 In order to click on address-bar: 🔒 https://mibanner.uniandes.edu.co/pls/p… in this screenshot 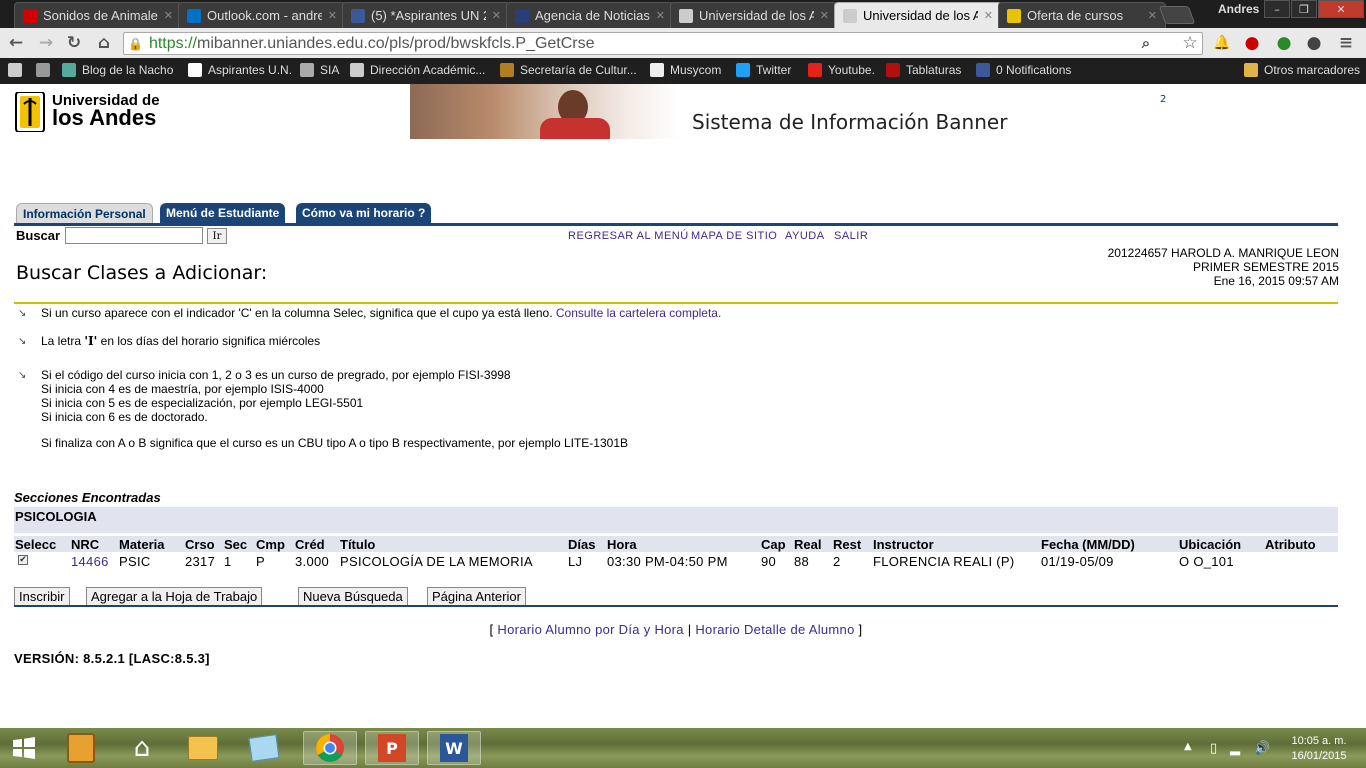, I will do `click(663, 43)`.